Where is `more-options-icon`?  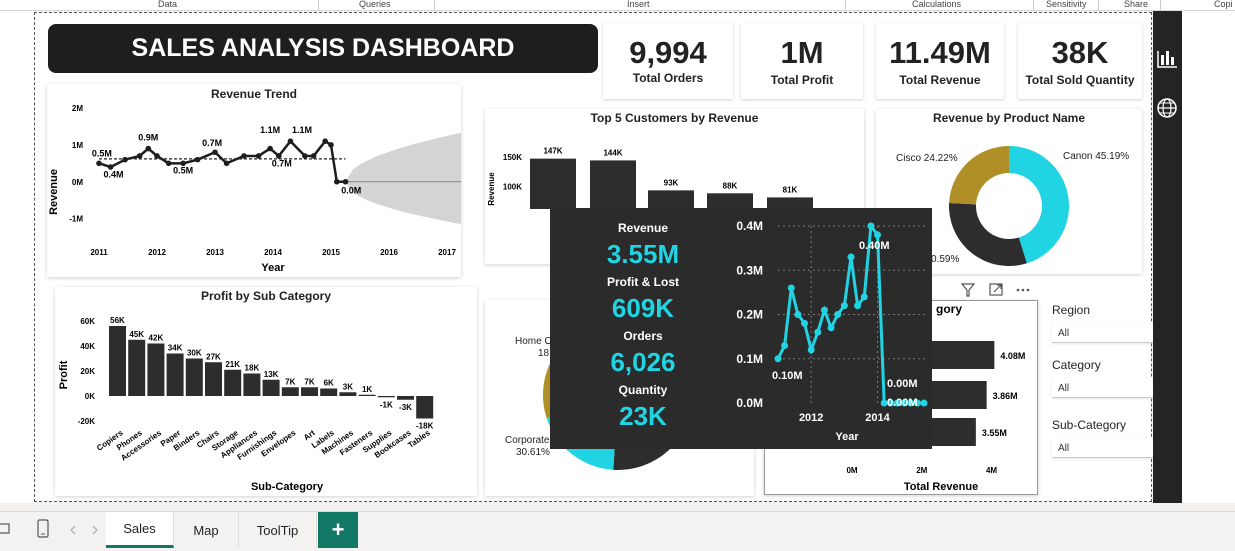 more-options-icon is located at coordinates (1023, 290).